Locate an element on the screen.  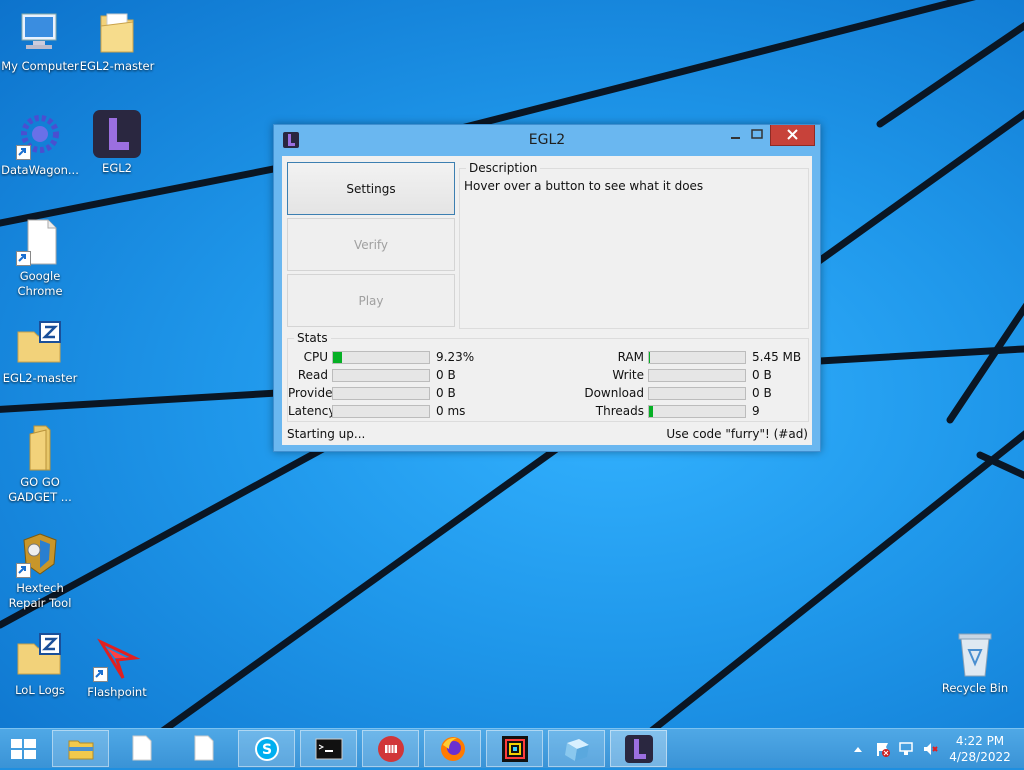
taskbar-firefox is located at coordinates (452, 748).